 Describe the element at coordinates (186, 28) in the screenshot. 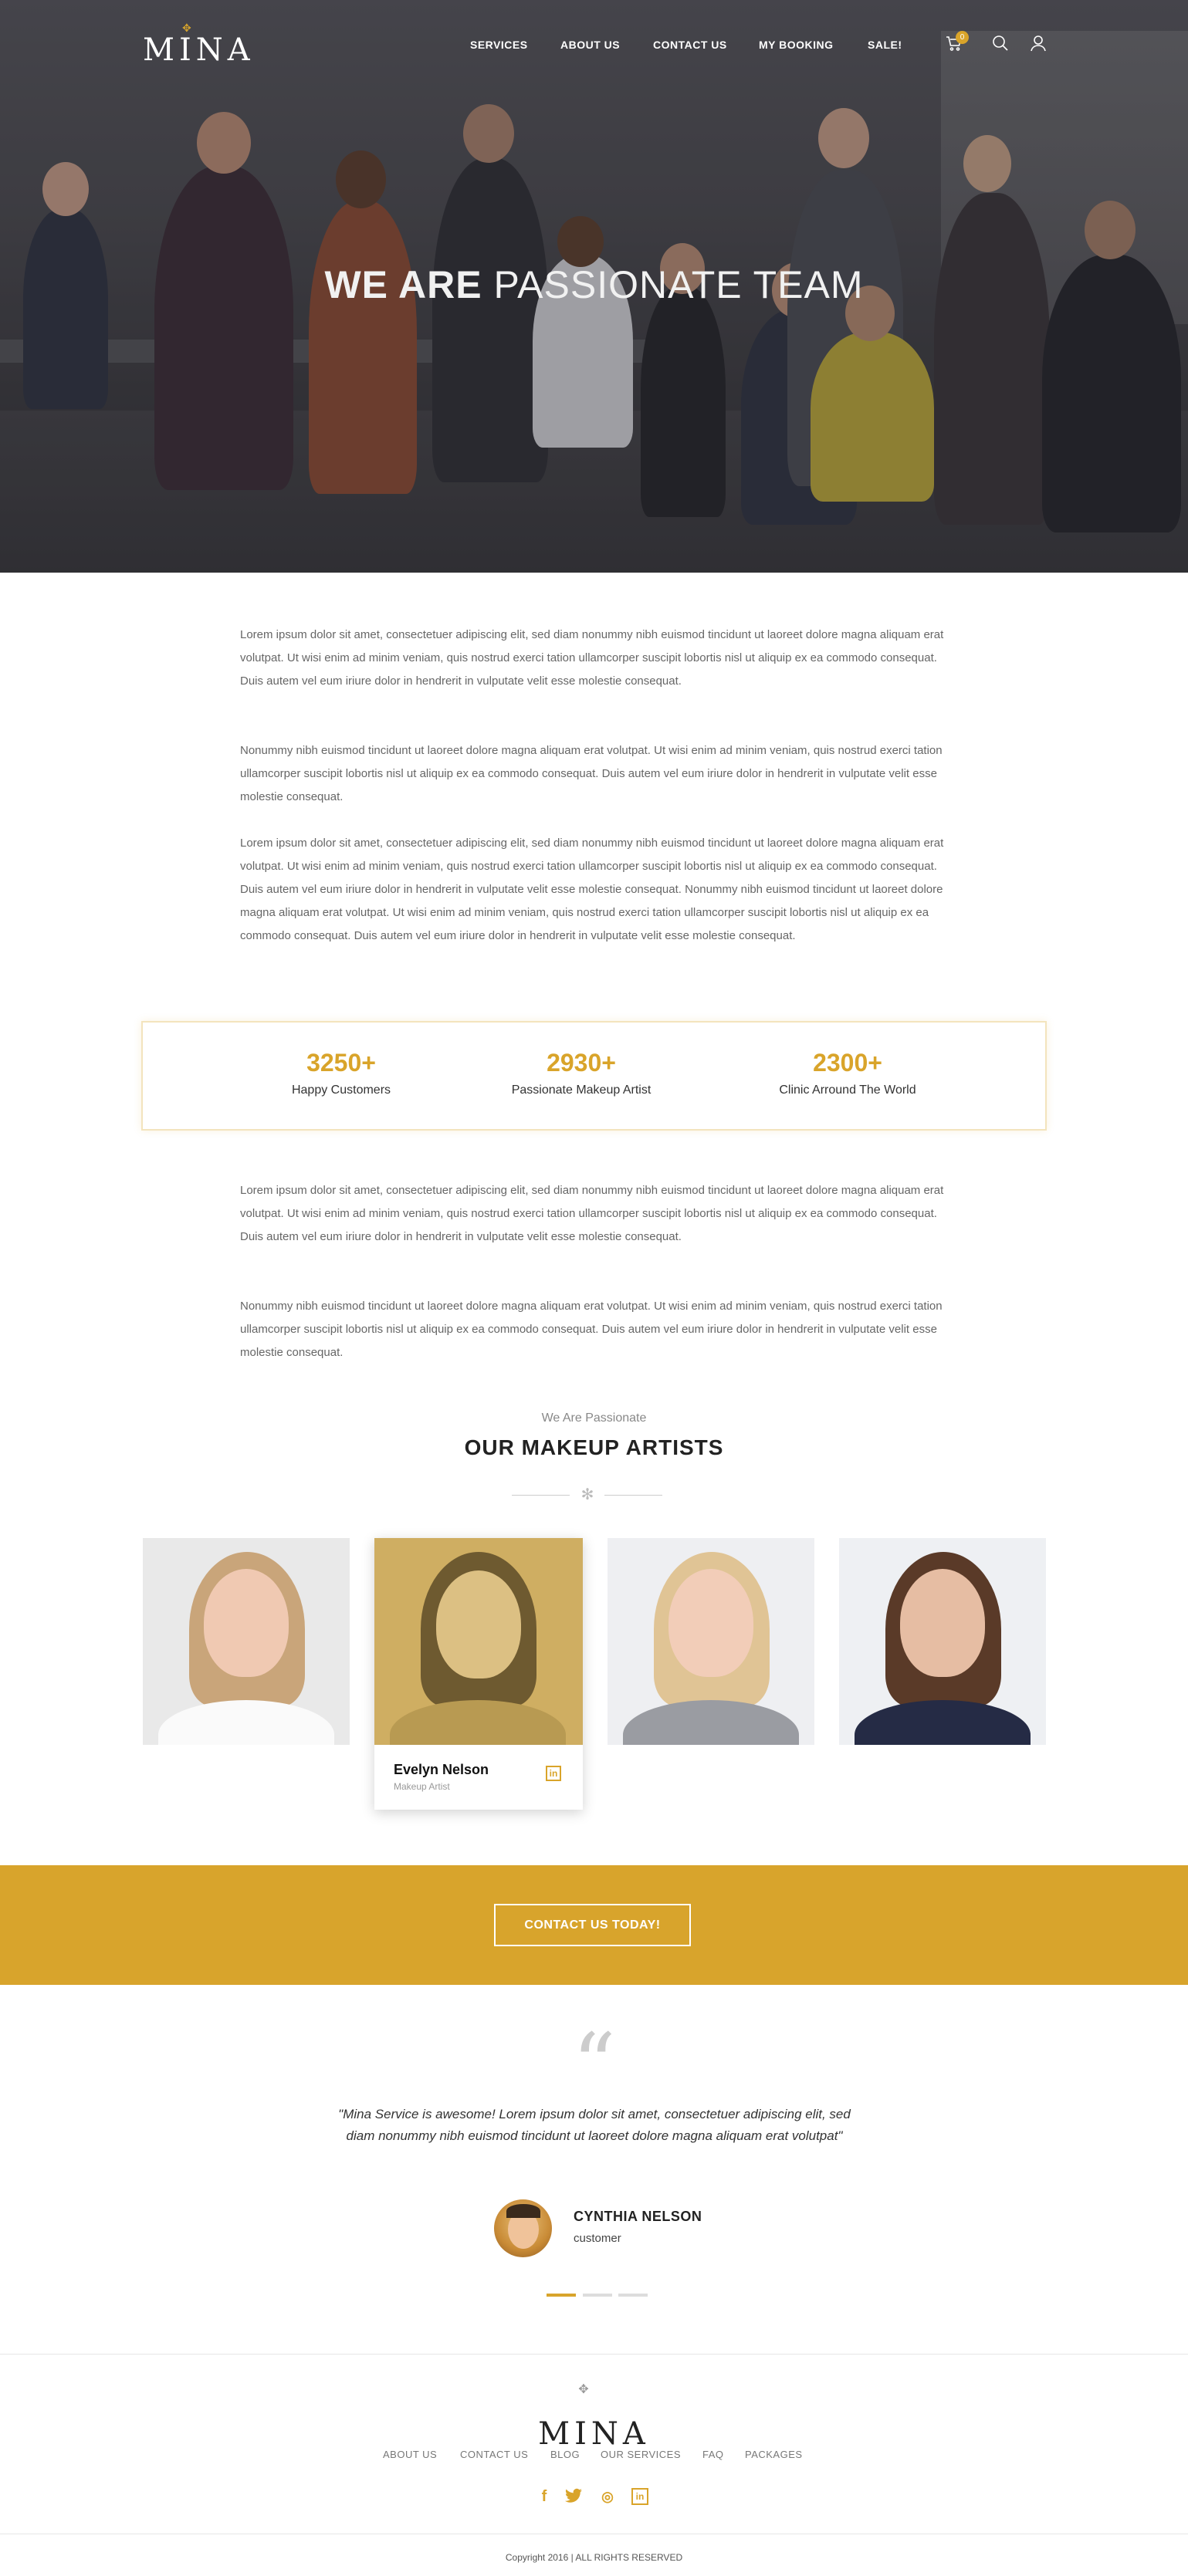

I see `logo-ornament-icon: ✥` at that location.